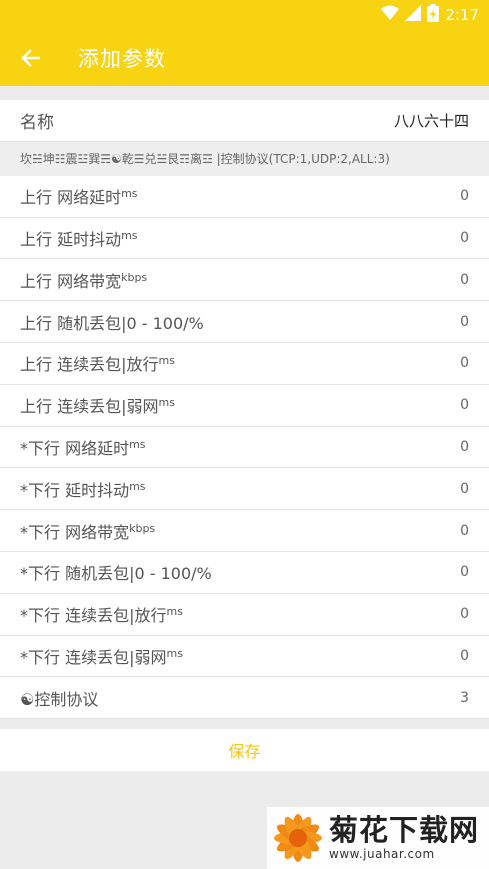 This screenshot has height=869, width=489. I want to click on param-row: *下行 网络带宽kbps 0, so click(244, 531).